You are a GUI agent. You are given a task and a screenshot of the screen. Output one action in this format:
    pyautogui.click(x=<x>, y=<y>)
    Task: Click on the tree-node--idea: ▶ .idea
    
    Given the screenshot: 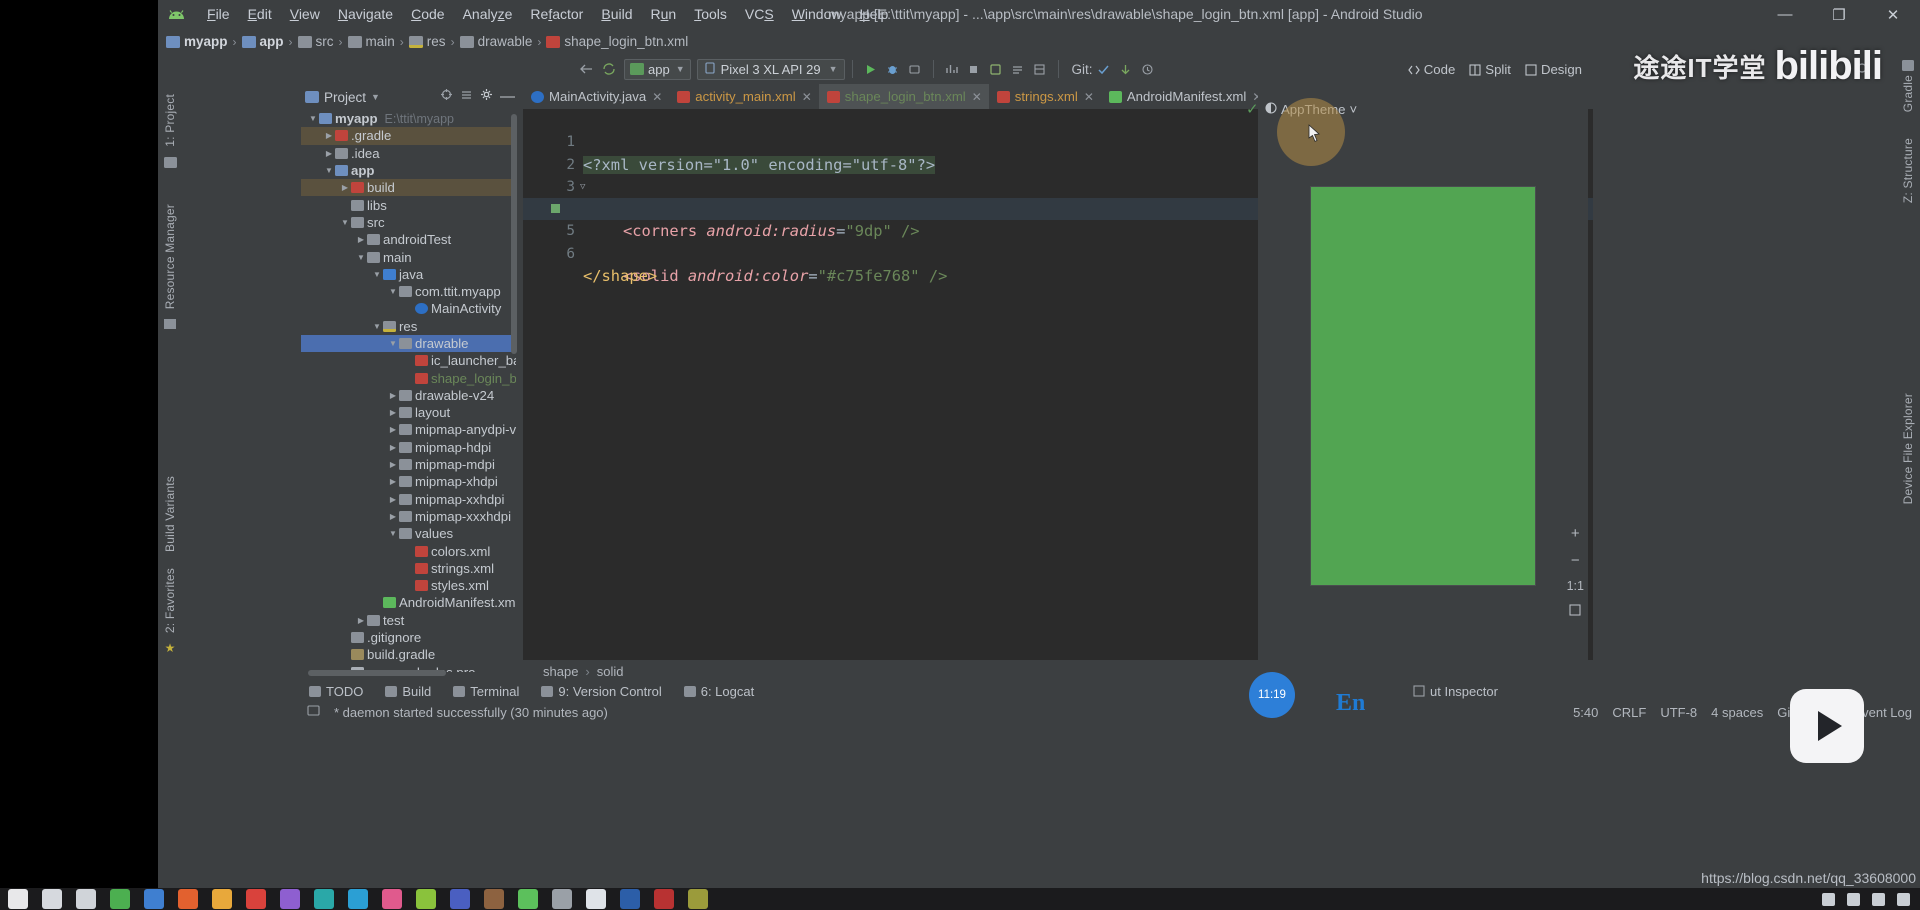 What is the action you would take?
    pyautogui.click(x=408, y=153)
    